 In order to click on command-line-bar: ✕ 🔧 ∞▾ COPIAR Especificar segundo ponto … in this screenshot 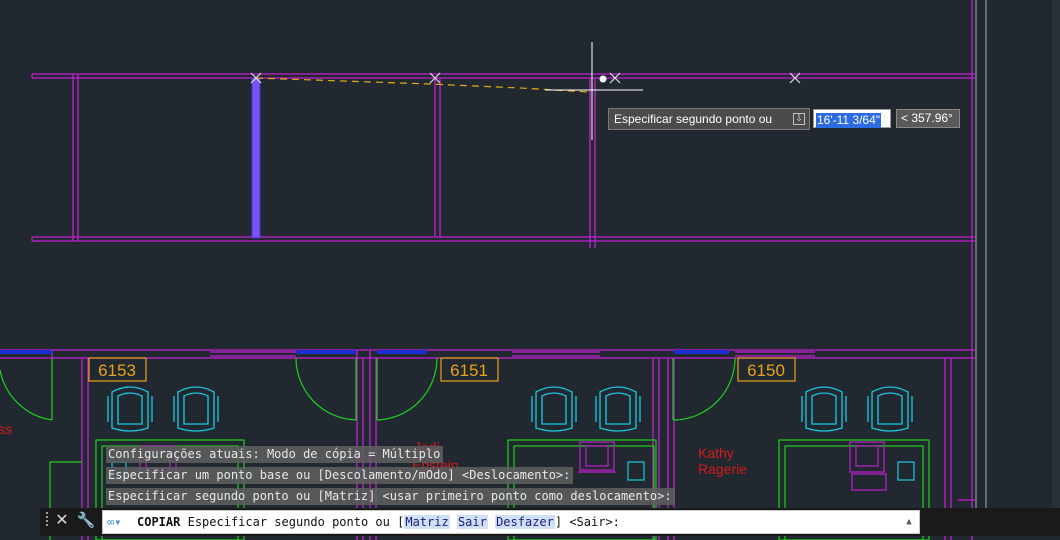, I will do `click(550, 522)`.